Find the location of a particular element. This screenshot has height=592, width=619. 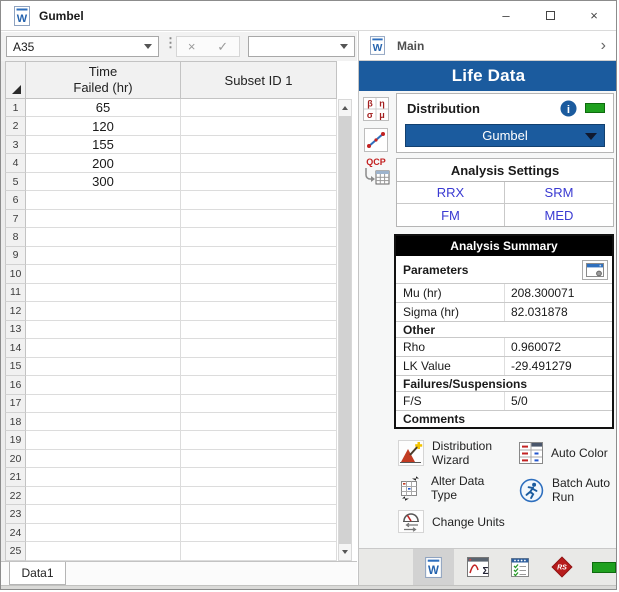

column-header-time-failed: Time Failed (hr) is located at coordinates (103, 80).